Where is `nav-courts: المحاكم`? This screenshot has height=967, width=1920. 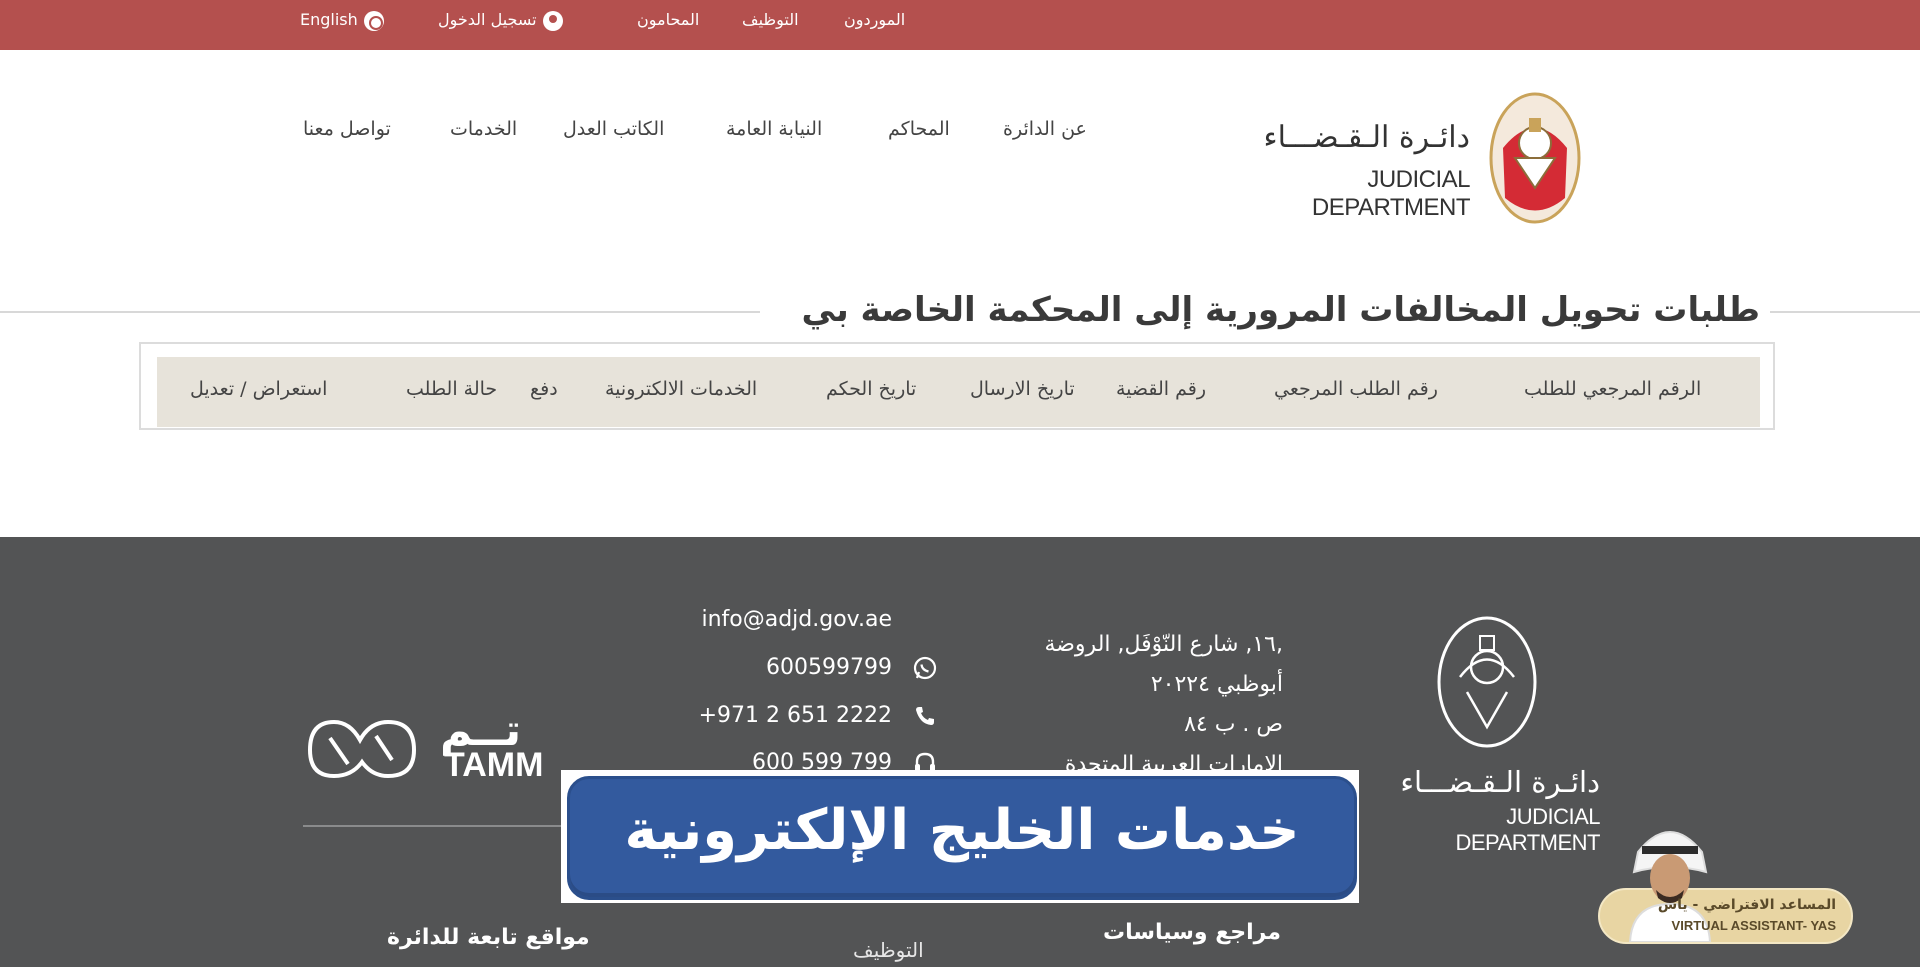 nav-courts: المحاكم is located at coordinates (919, 132).